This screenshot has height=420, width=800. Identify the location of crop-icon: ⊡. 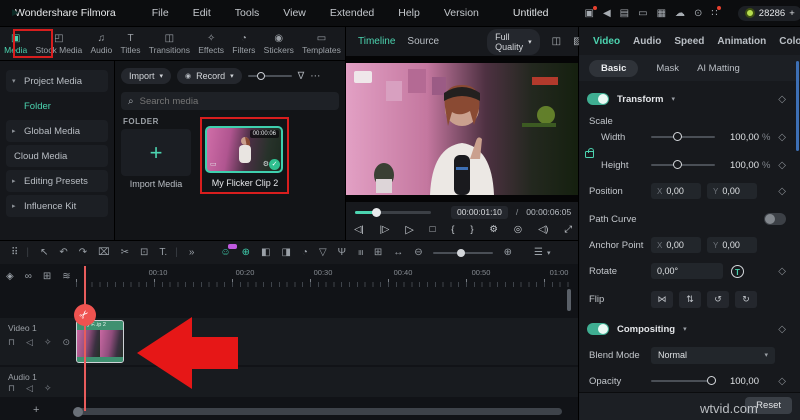
(144, 252).